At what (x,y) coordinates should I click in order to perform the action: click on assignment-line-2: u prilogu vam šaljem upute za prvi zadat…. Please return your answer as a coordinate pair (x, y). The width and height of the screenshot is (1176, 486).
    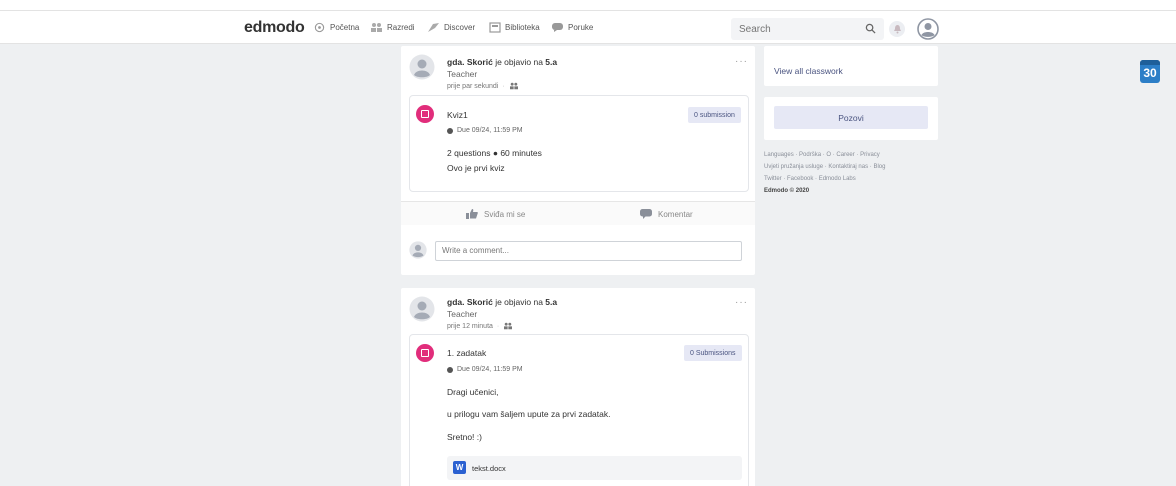
    Looking at the image, I should click on (529, 414).